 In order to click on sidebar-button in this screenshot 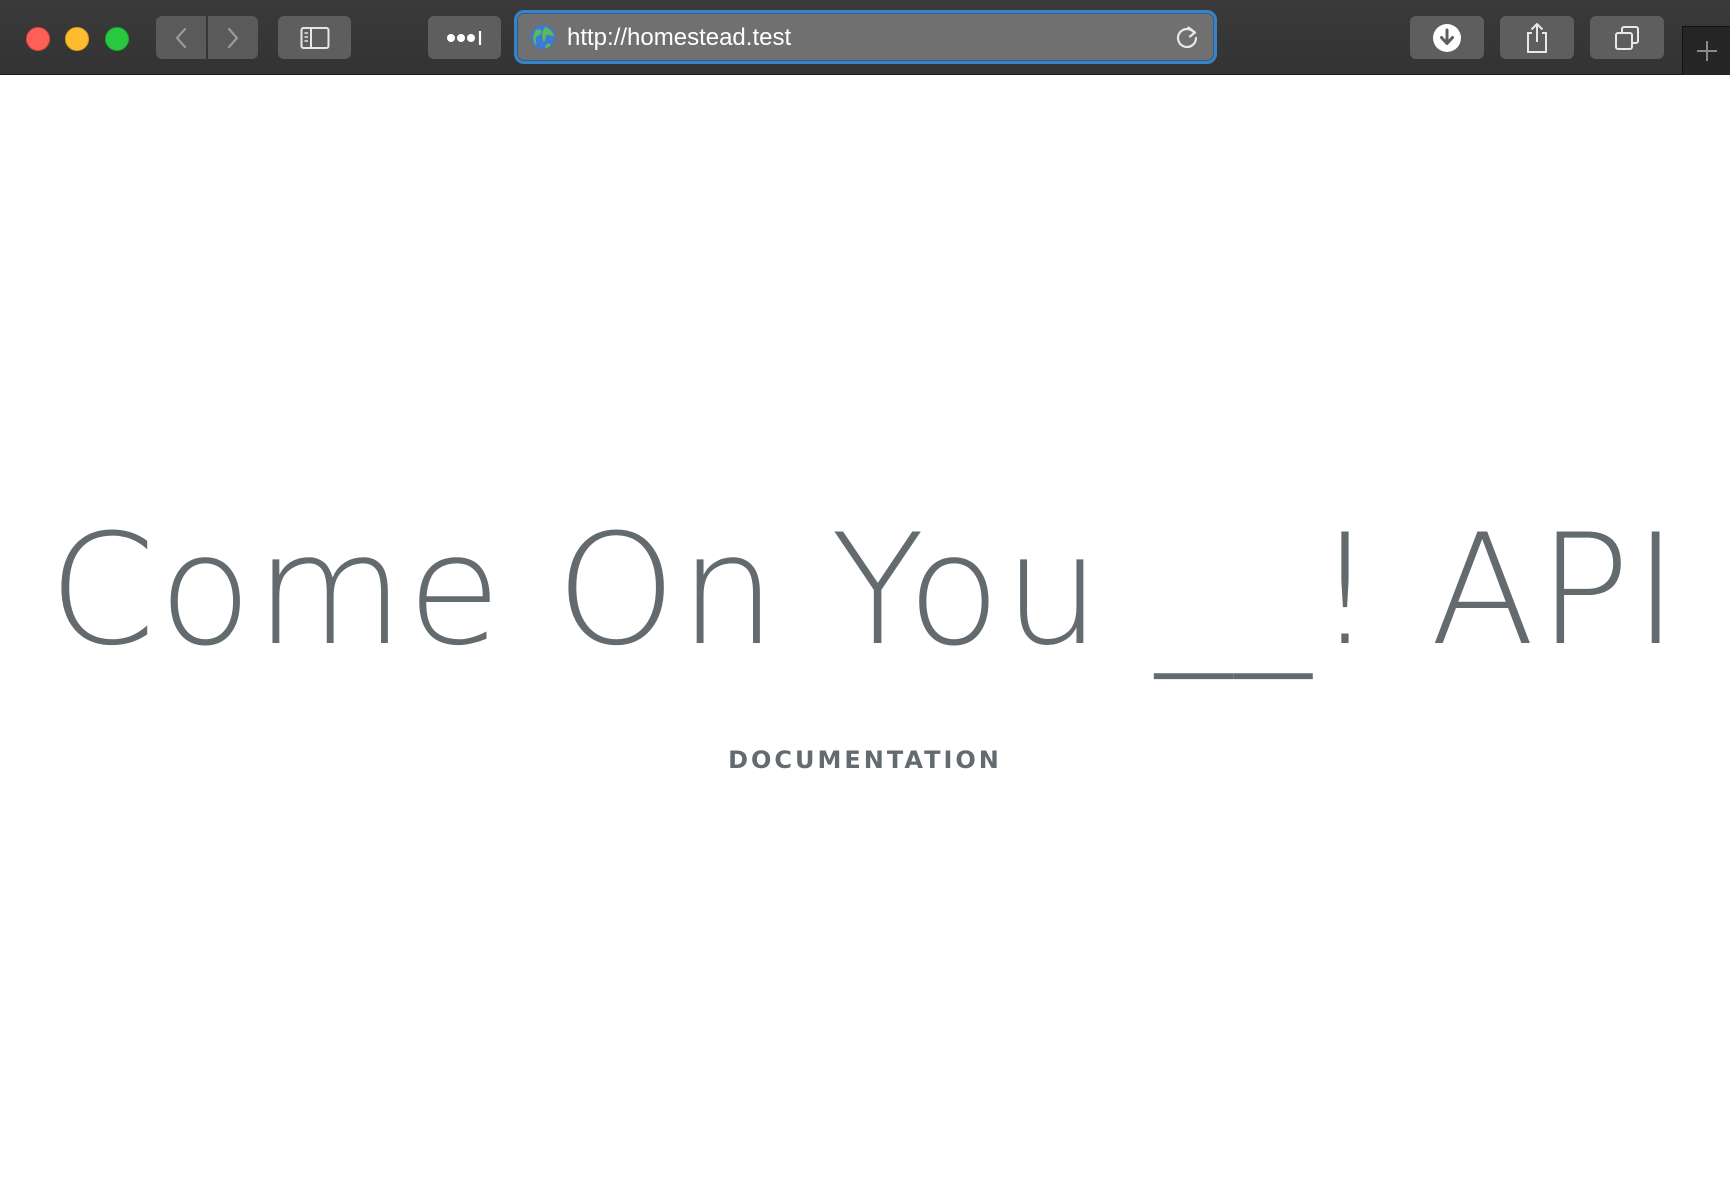, I will do `click(314, 37)`.